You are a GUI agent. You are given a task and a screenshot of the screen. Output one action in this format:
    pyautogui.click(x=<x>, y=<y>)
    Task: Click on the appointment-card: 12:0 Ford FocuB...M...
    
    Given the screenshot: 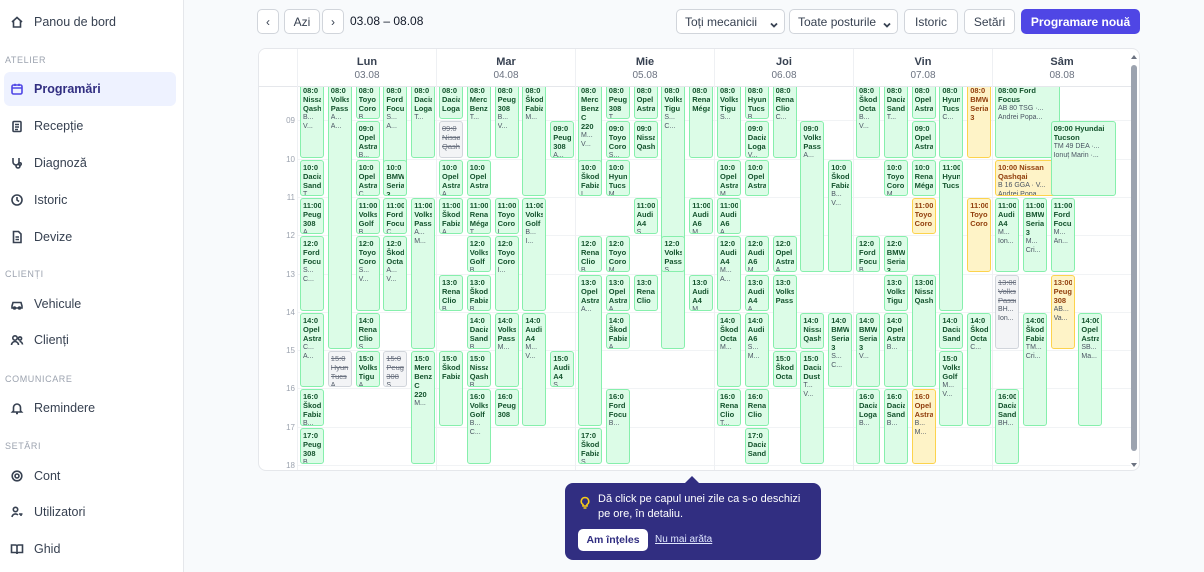 What is the action you would take?
    pyautogui.click(x=868, y=254)
    